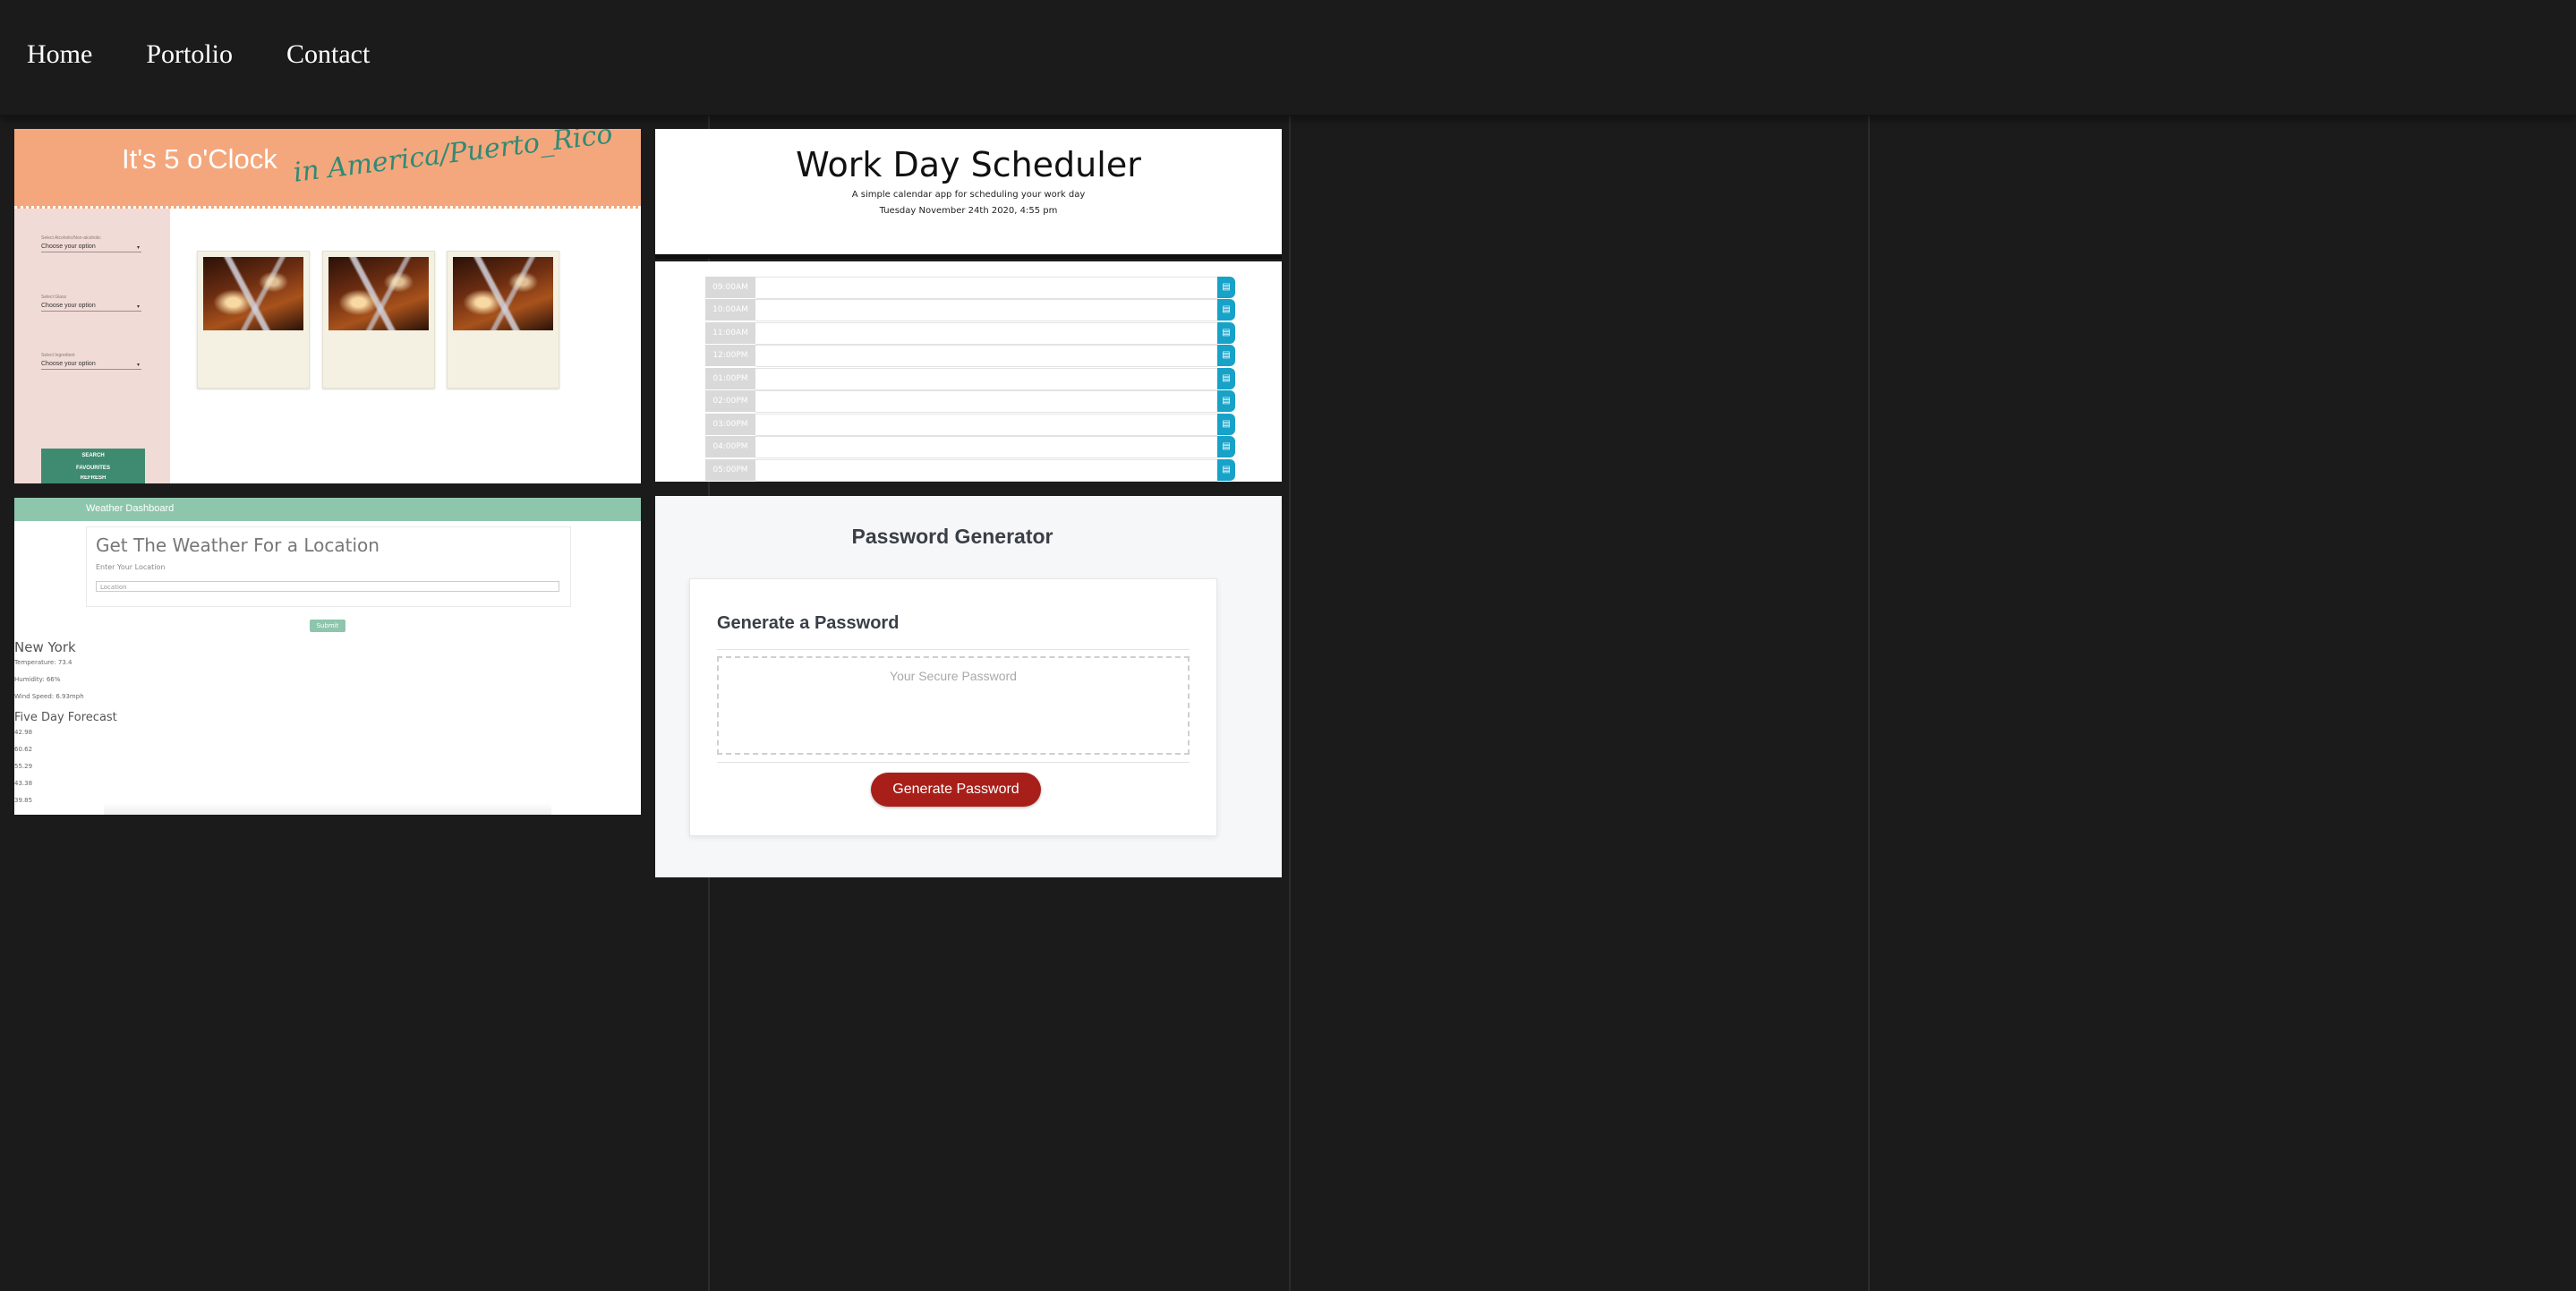 This screenshot has width=2576, height=1291. I want to click on location-label: Enter Your Location, so click(131, 567).